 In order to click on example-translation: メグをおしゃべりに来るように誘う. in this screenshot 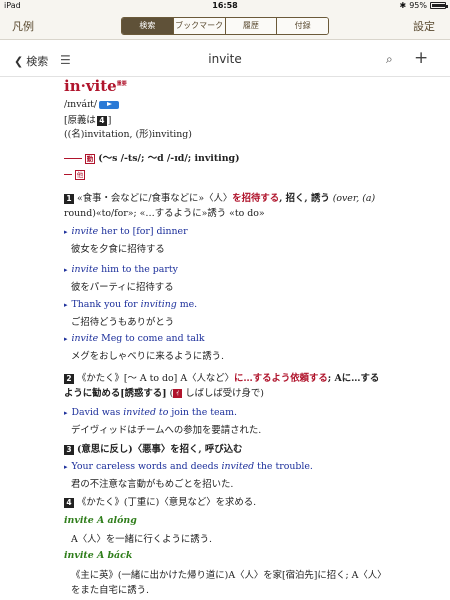, I will do `click(147, 356)`.